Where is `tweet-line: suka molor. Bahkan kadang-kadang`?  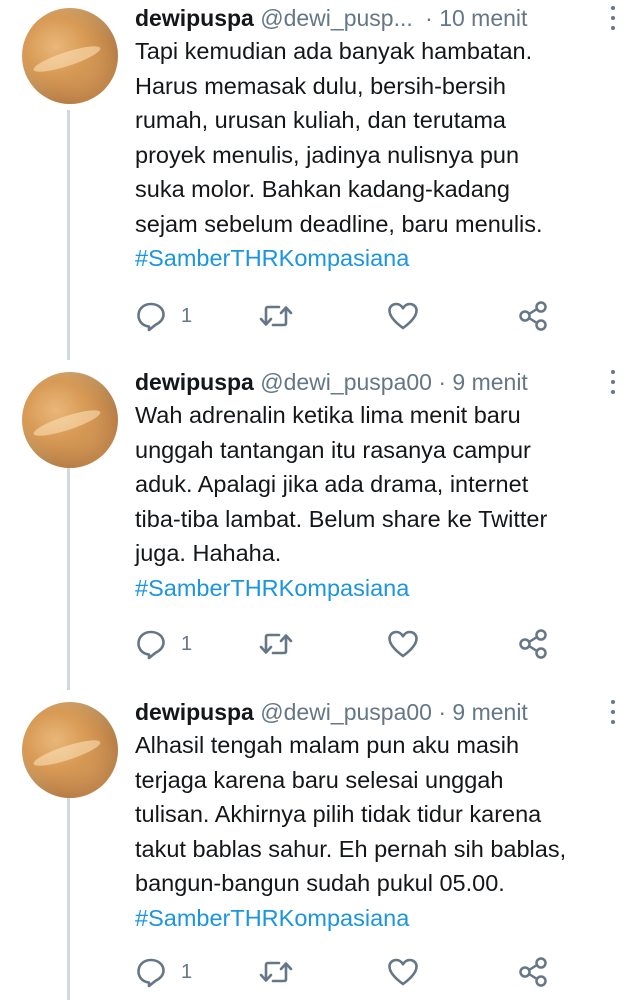
tweet-line: suka molor. Bahkan kadang-kadang is located at coordinates (322, 189).